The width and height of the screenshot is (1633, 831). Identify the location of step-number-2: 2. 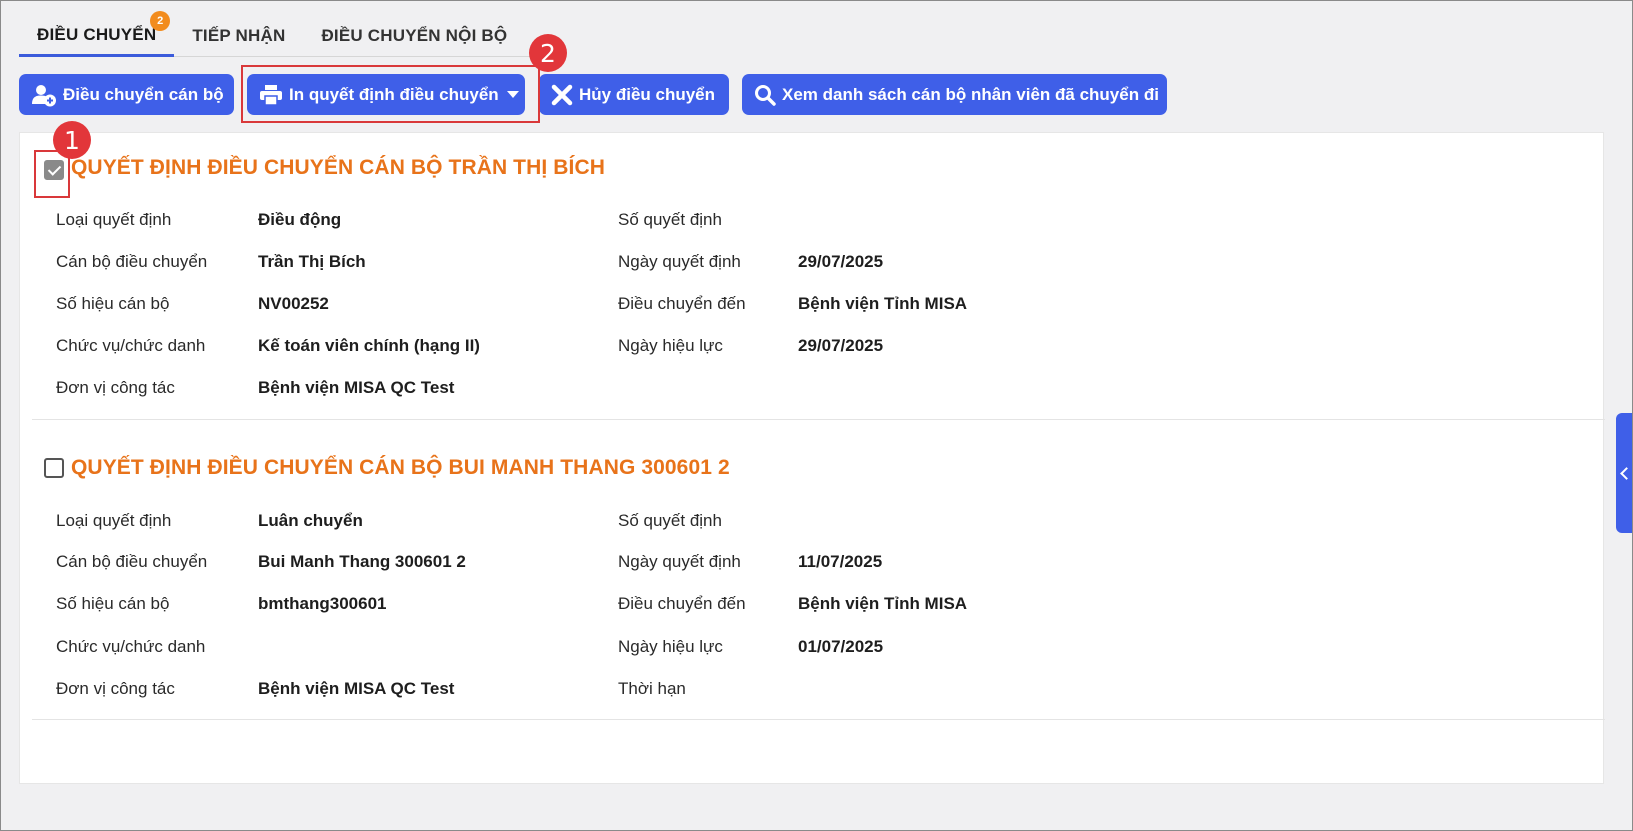
(548, 53).